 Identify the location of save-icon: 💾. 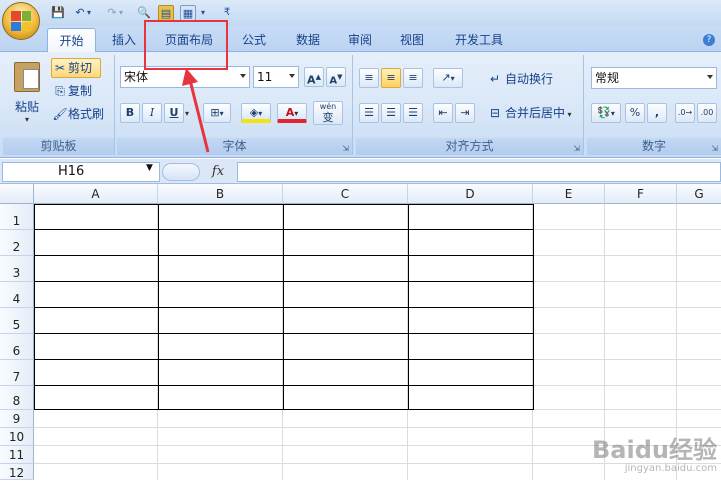
(58, 13).